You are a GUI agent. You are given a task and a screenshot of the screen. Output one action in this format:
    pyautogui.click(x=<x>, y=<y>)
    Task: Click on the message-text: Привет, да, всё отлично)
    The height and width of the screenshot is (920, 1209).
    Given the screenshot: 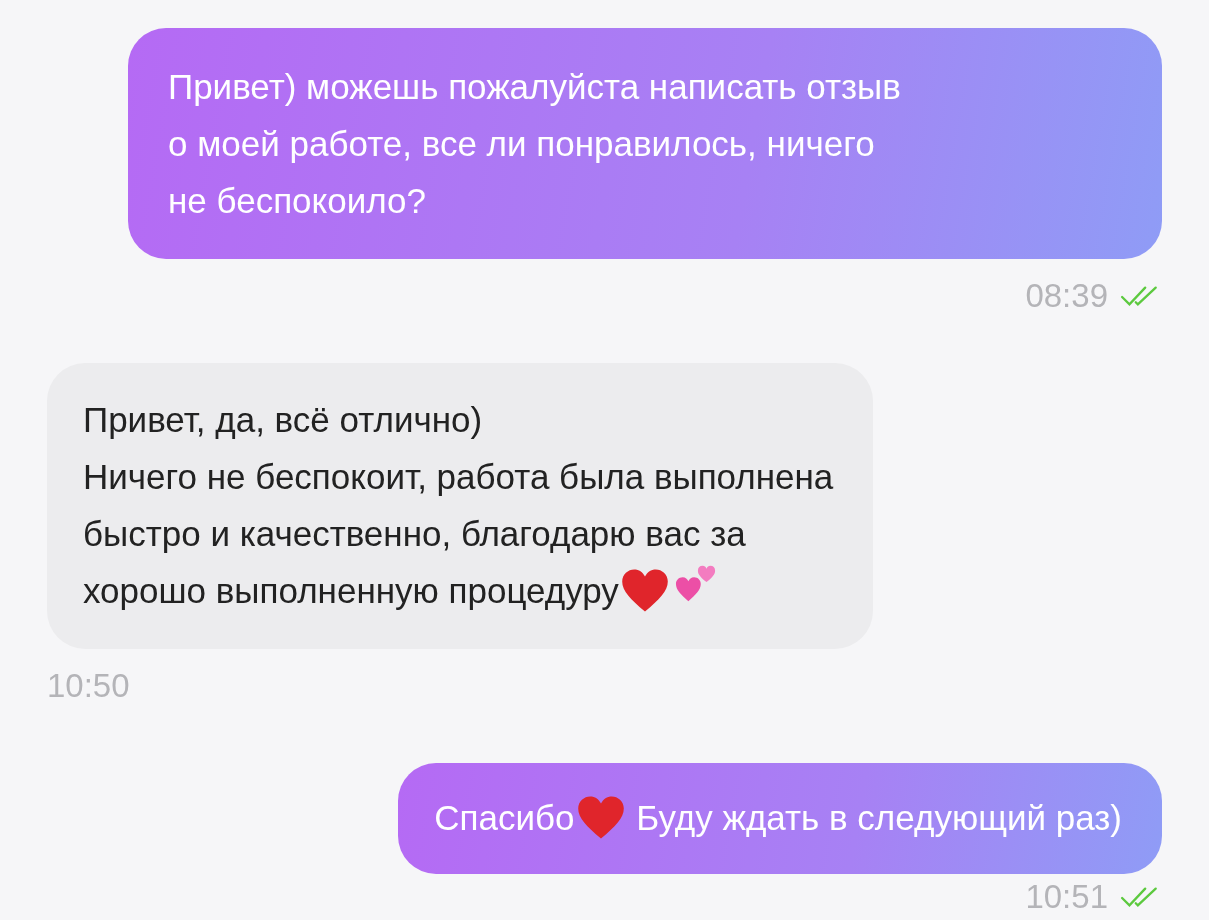 What is the action you would take?
    pyautogui.click(x=283, y=420)
    